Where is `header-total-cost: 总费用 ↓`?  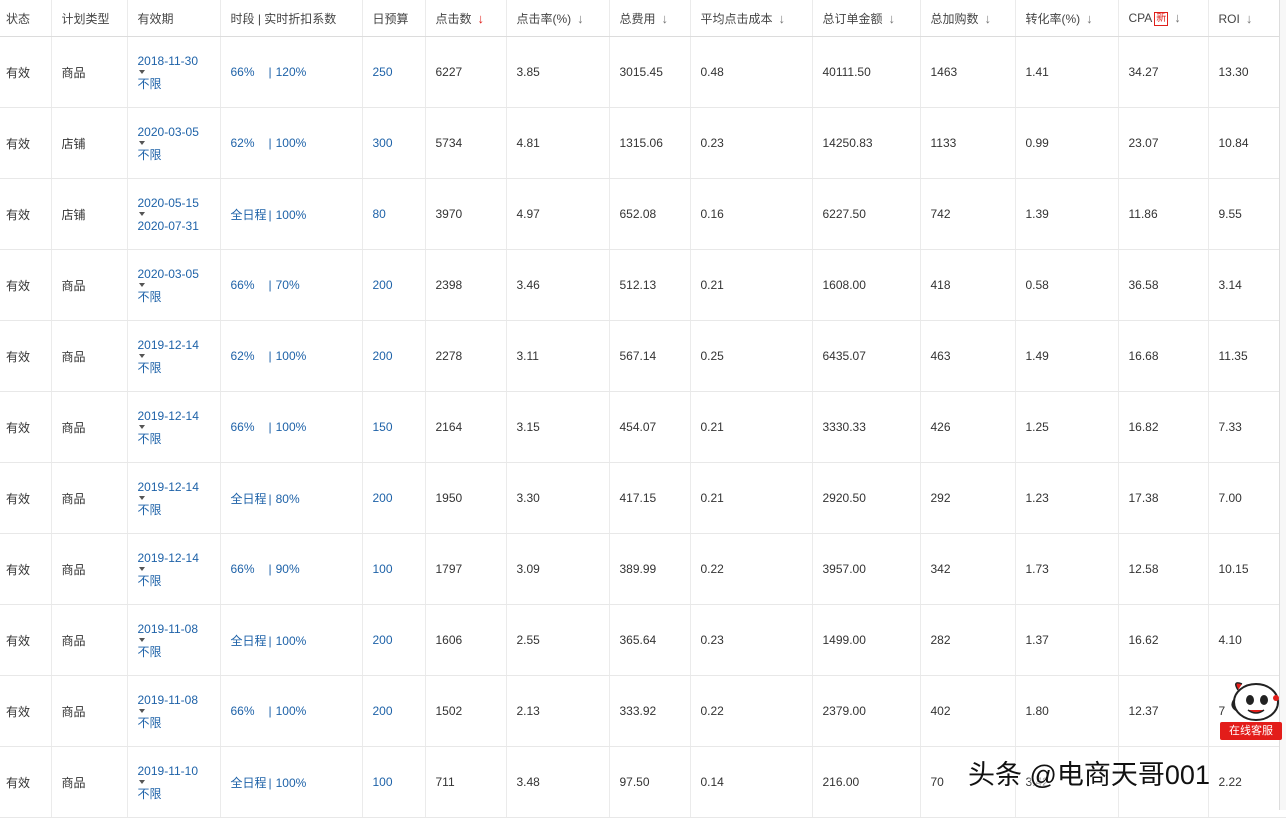
header-total-cost: 总费用 ↓ is located at coordinates (650, 18).